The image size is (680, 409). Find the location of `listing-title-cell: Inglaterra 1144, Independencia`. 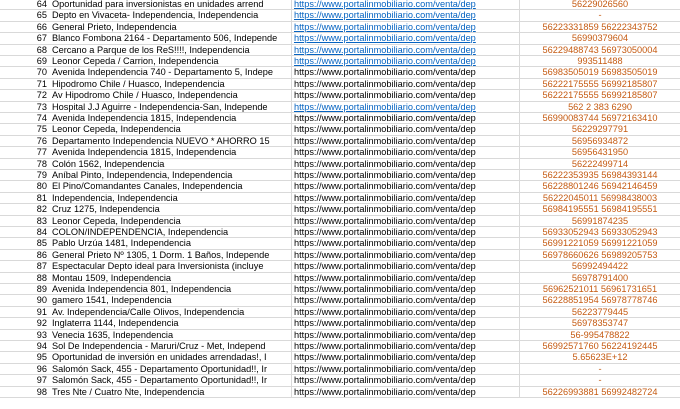

listing-title-cell: Inglaterra 1144, Independencia is located at coordinates (171, 324).